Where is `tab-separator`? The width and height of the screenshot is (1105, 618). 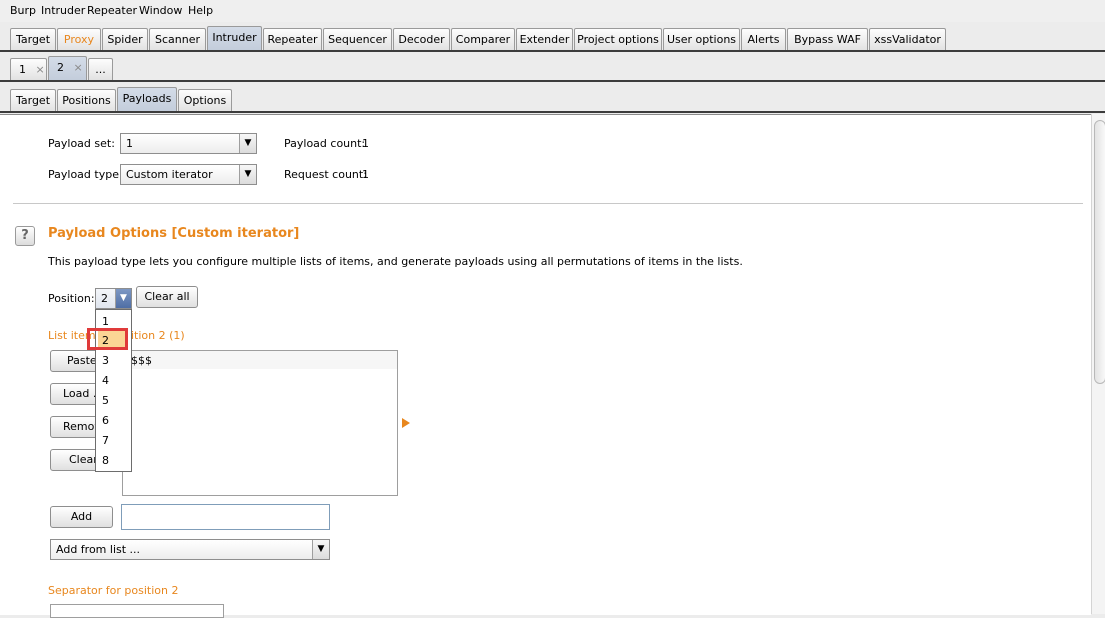 tab-separator is located at coordinates (552, 51).